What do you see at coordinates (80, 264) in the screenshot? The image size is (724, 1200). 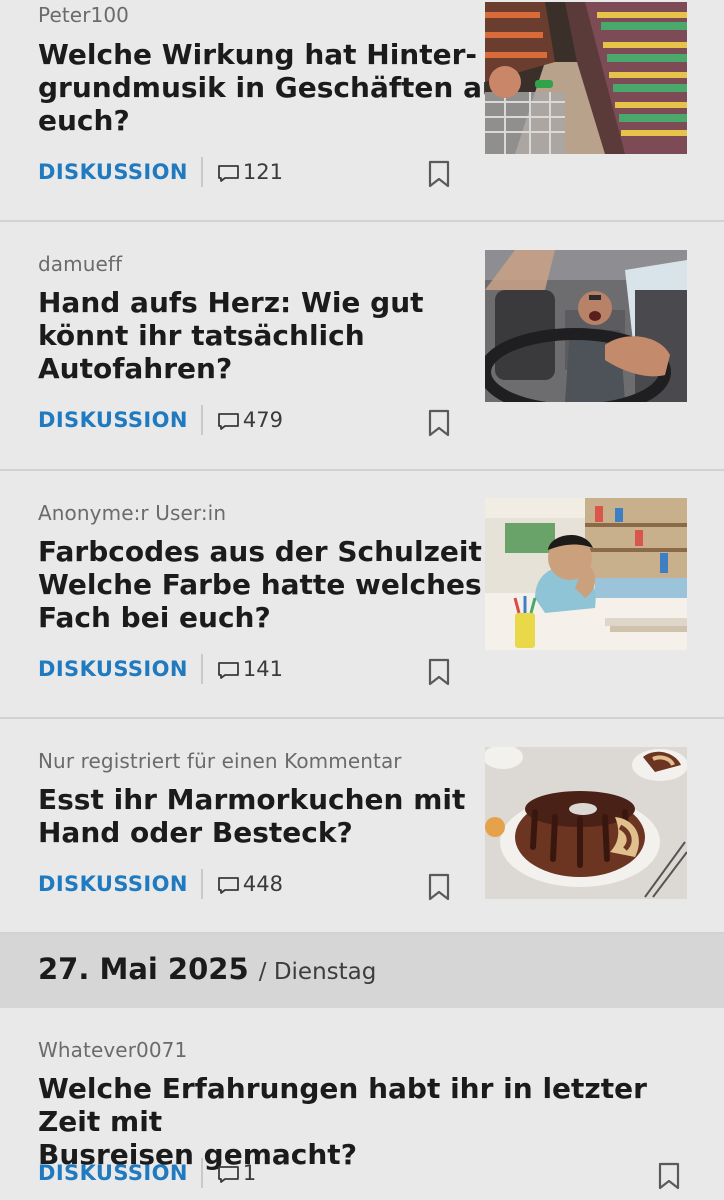 I see `post-author: damueff` at bounding box center [80, 264].